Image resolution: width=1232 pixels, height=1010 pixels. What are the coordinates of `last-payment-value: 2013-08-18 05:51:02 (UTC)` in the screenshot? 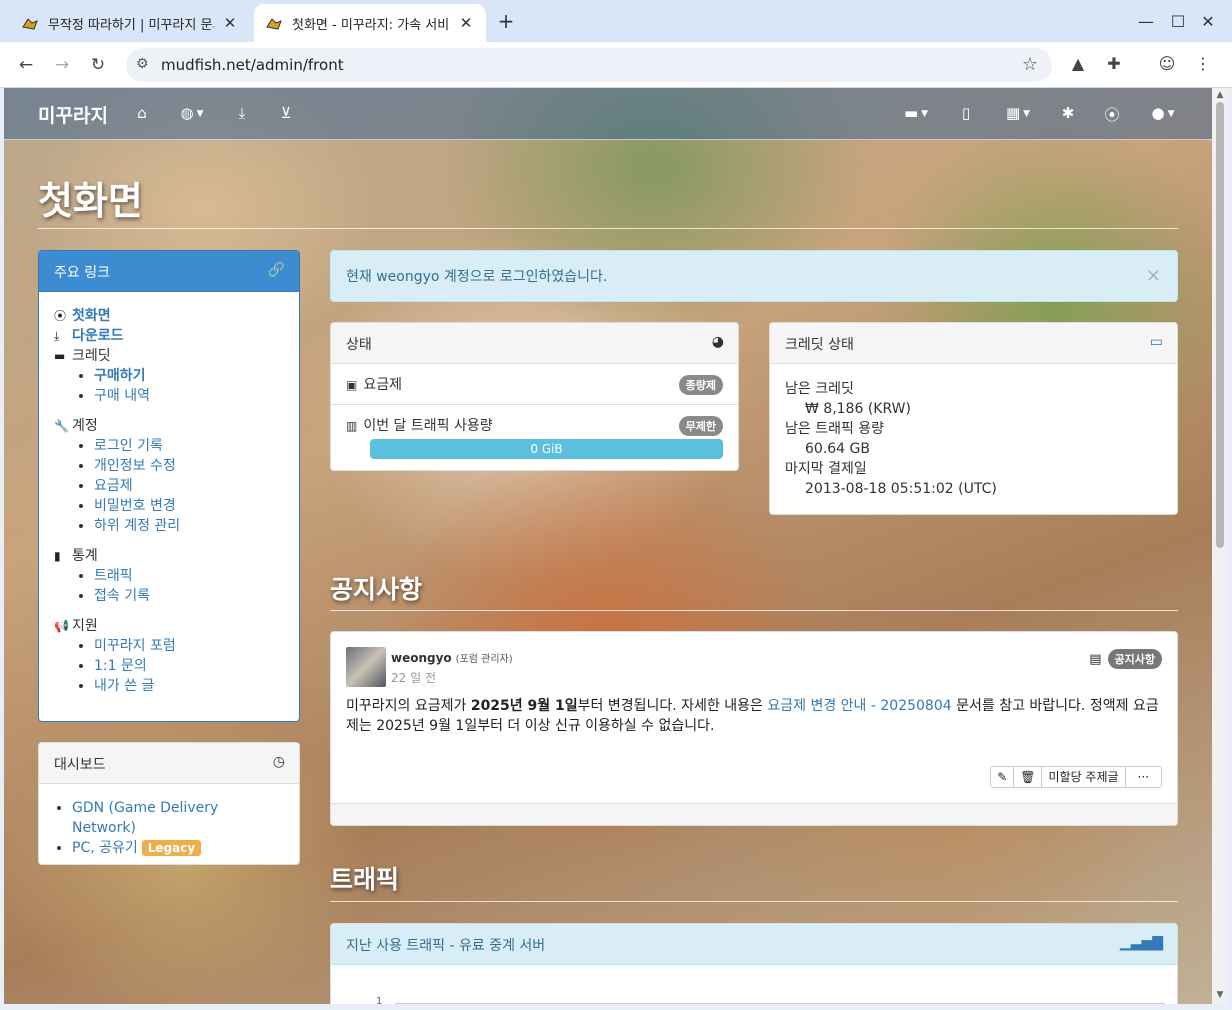 It's located at (901, 489).